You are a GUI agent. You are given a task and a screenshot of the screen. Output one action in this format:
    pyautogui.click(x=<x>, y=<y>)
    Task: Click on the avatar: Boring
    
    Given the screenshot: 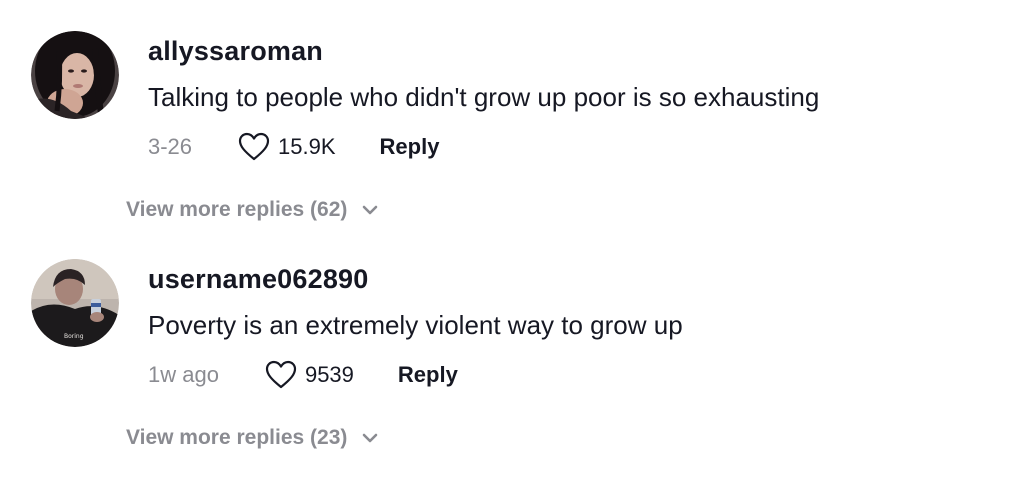 What is the action you would take?
    pyautogui.click(x=75, y=303)
    